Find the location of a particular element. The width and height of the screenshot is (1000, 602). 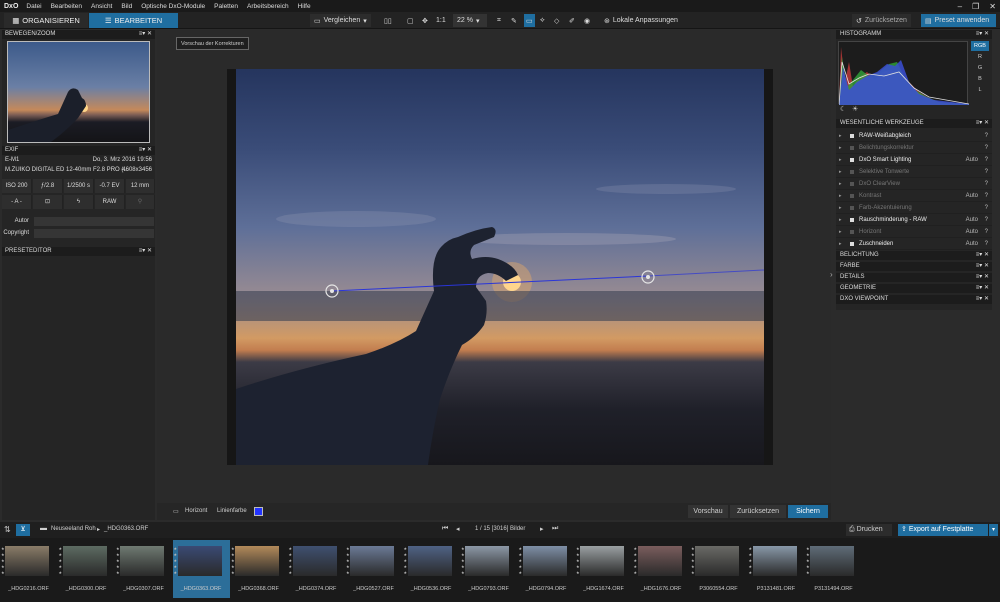

menu-arbeitsbereich: Arbeitsbereich is located at coordinates (268, 6).